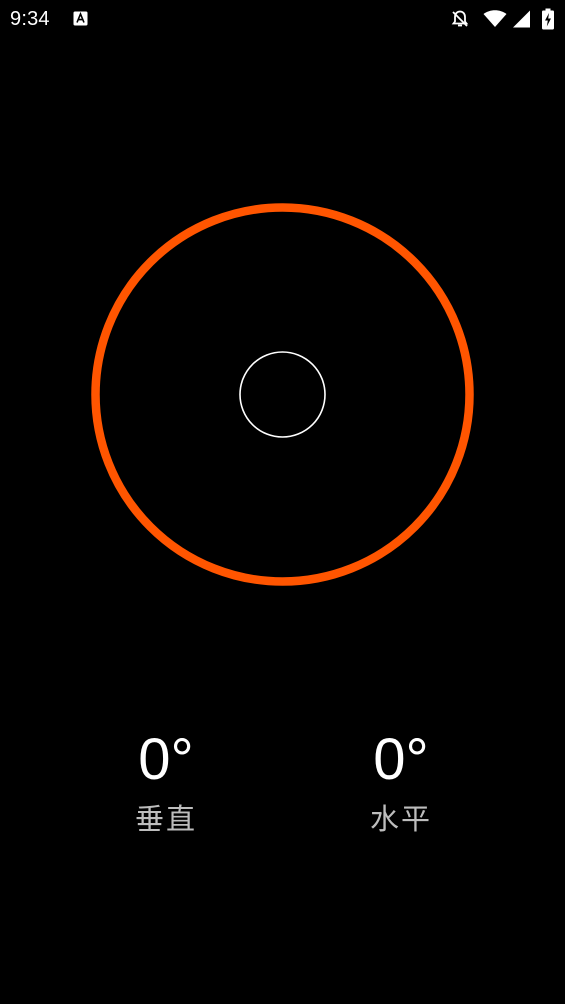 This screenshot has height=1004, width=565. Describe the element at coordinates (166, 759) in the screenshot. I see `vertical-angle-value: 0°` at that location.